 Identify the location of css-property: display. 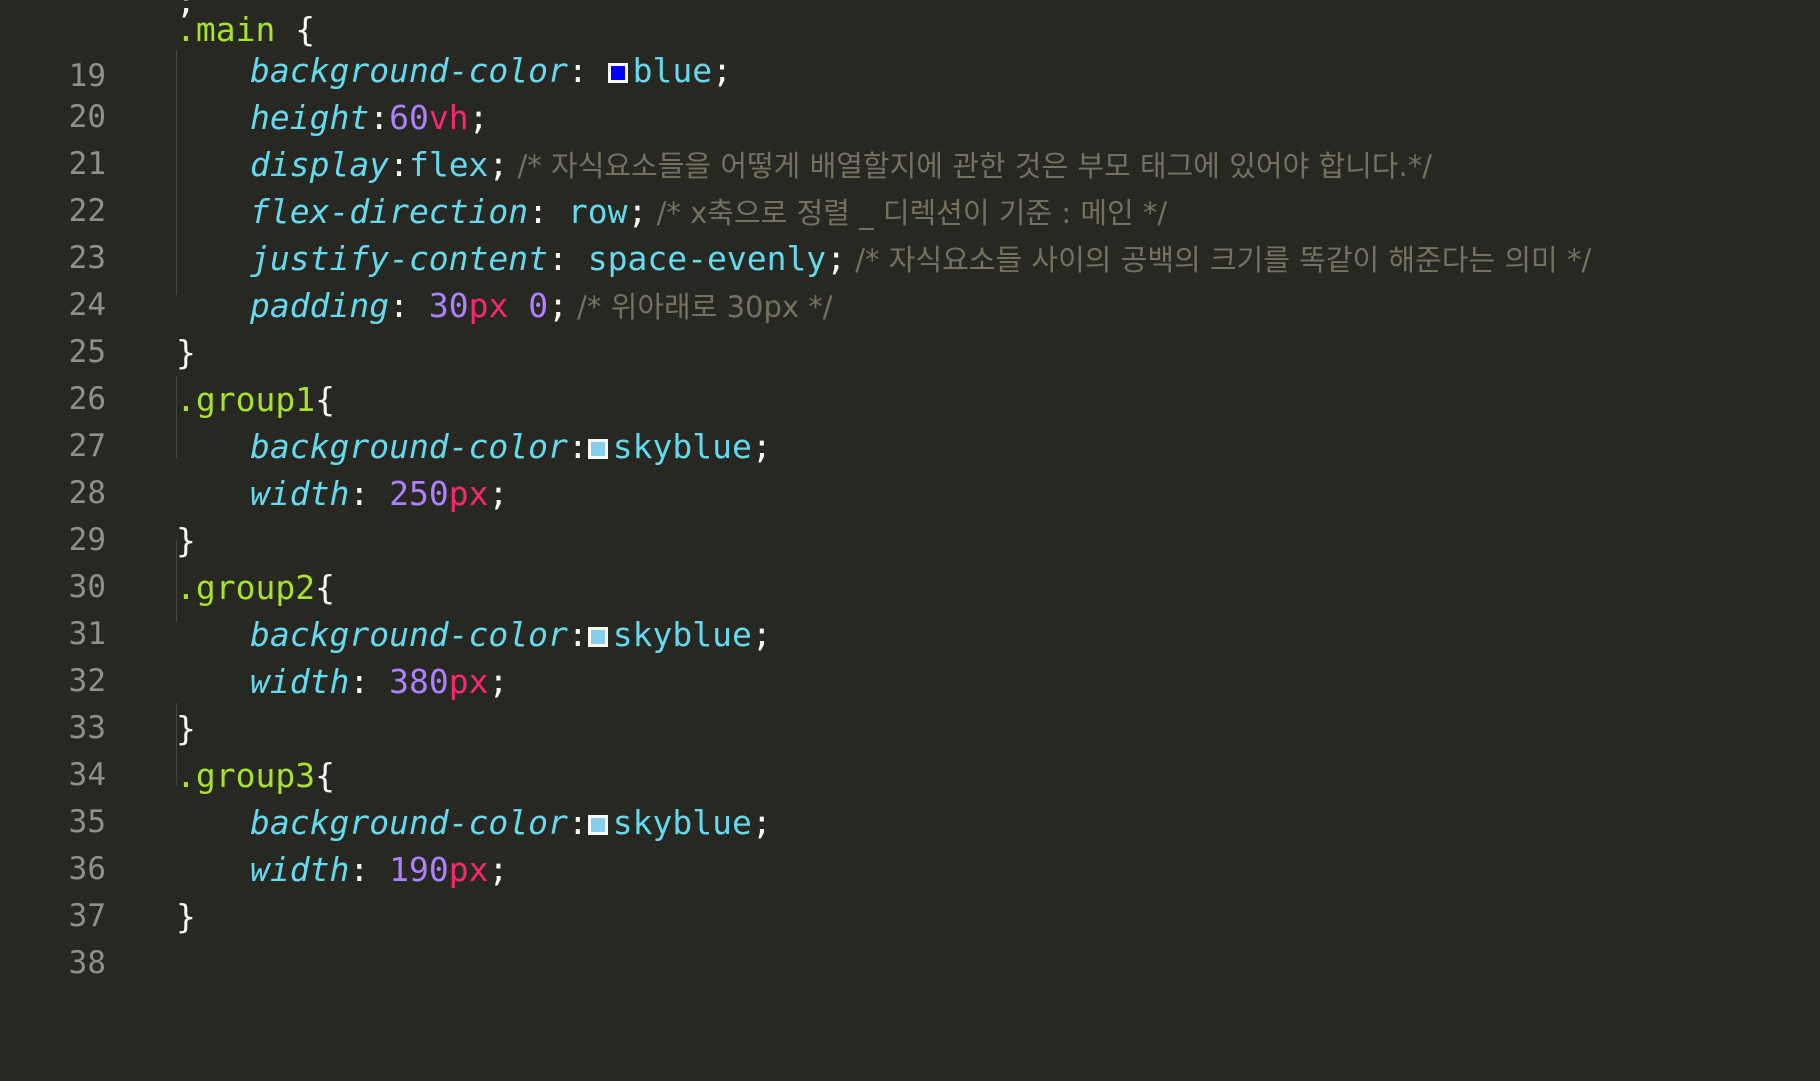
(320, 164).